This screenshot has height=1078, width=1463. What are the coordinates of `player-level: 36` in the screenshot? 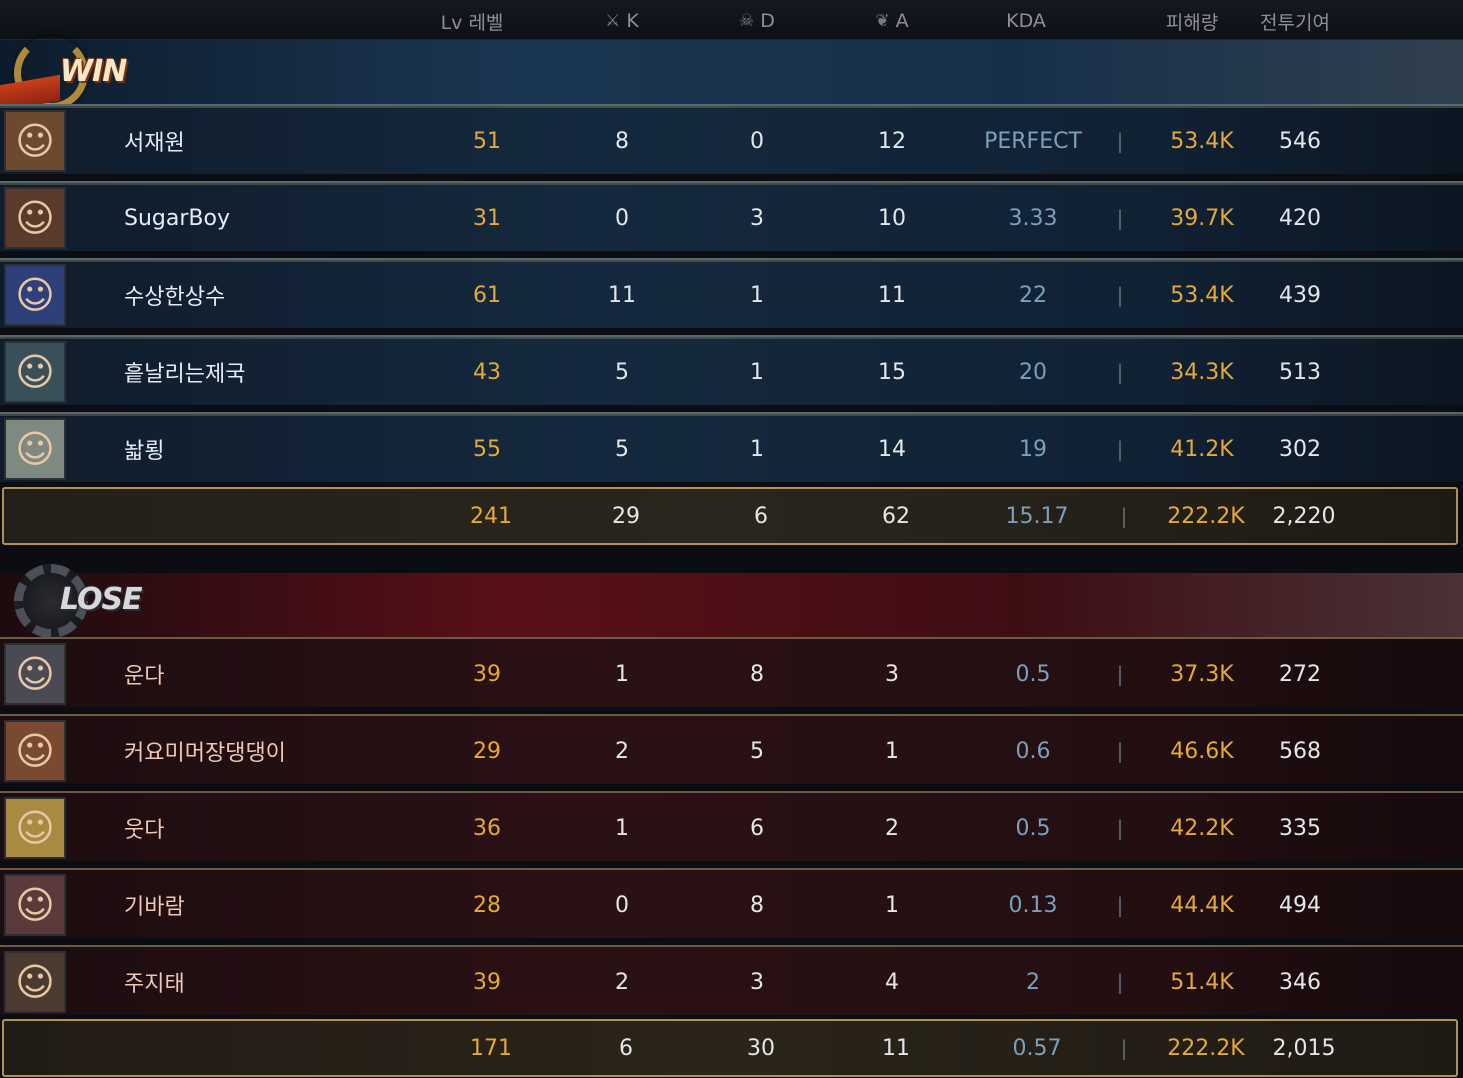 It's located at (487, 828).